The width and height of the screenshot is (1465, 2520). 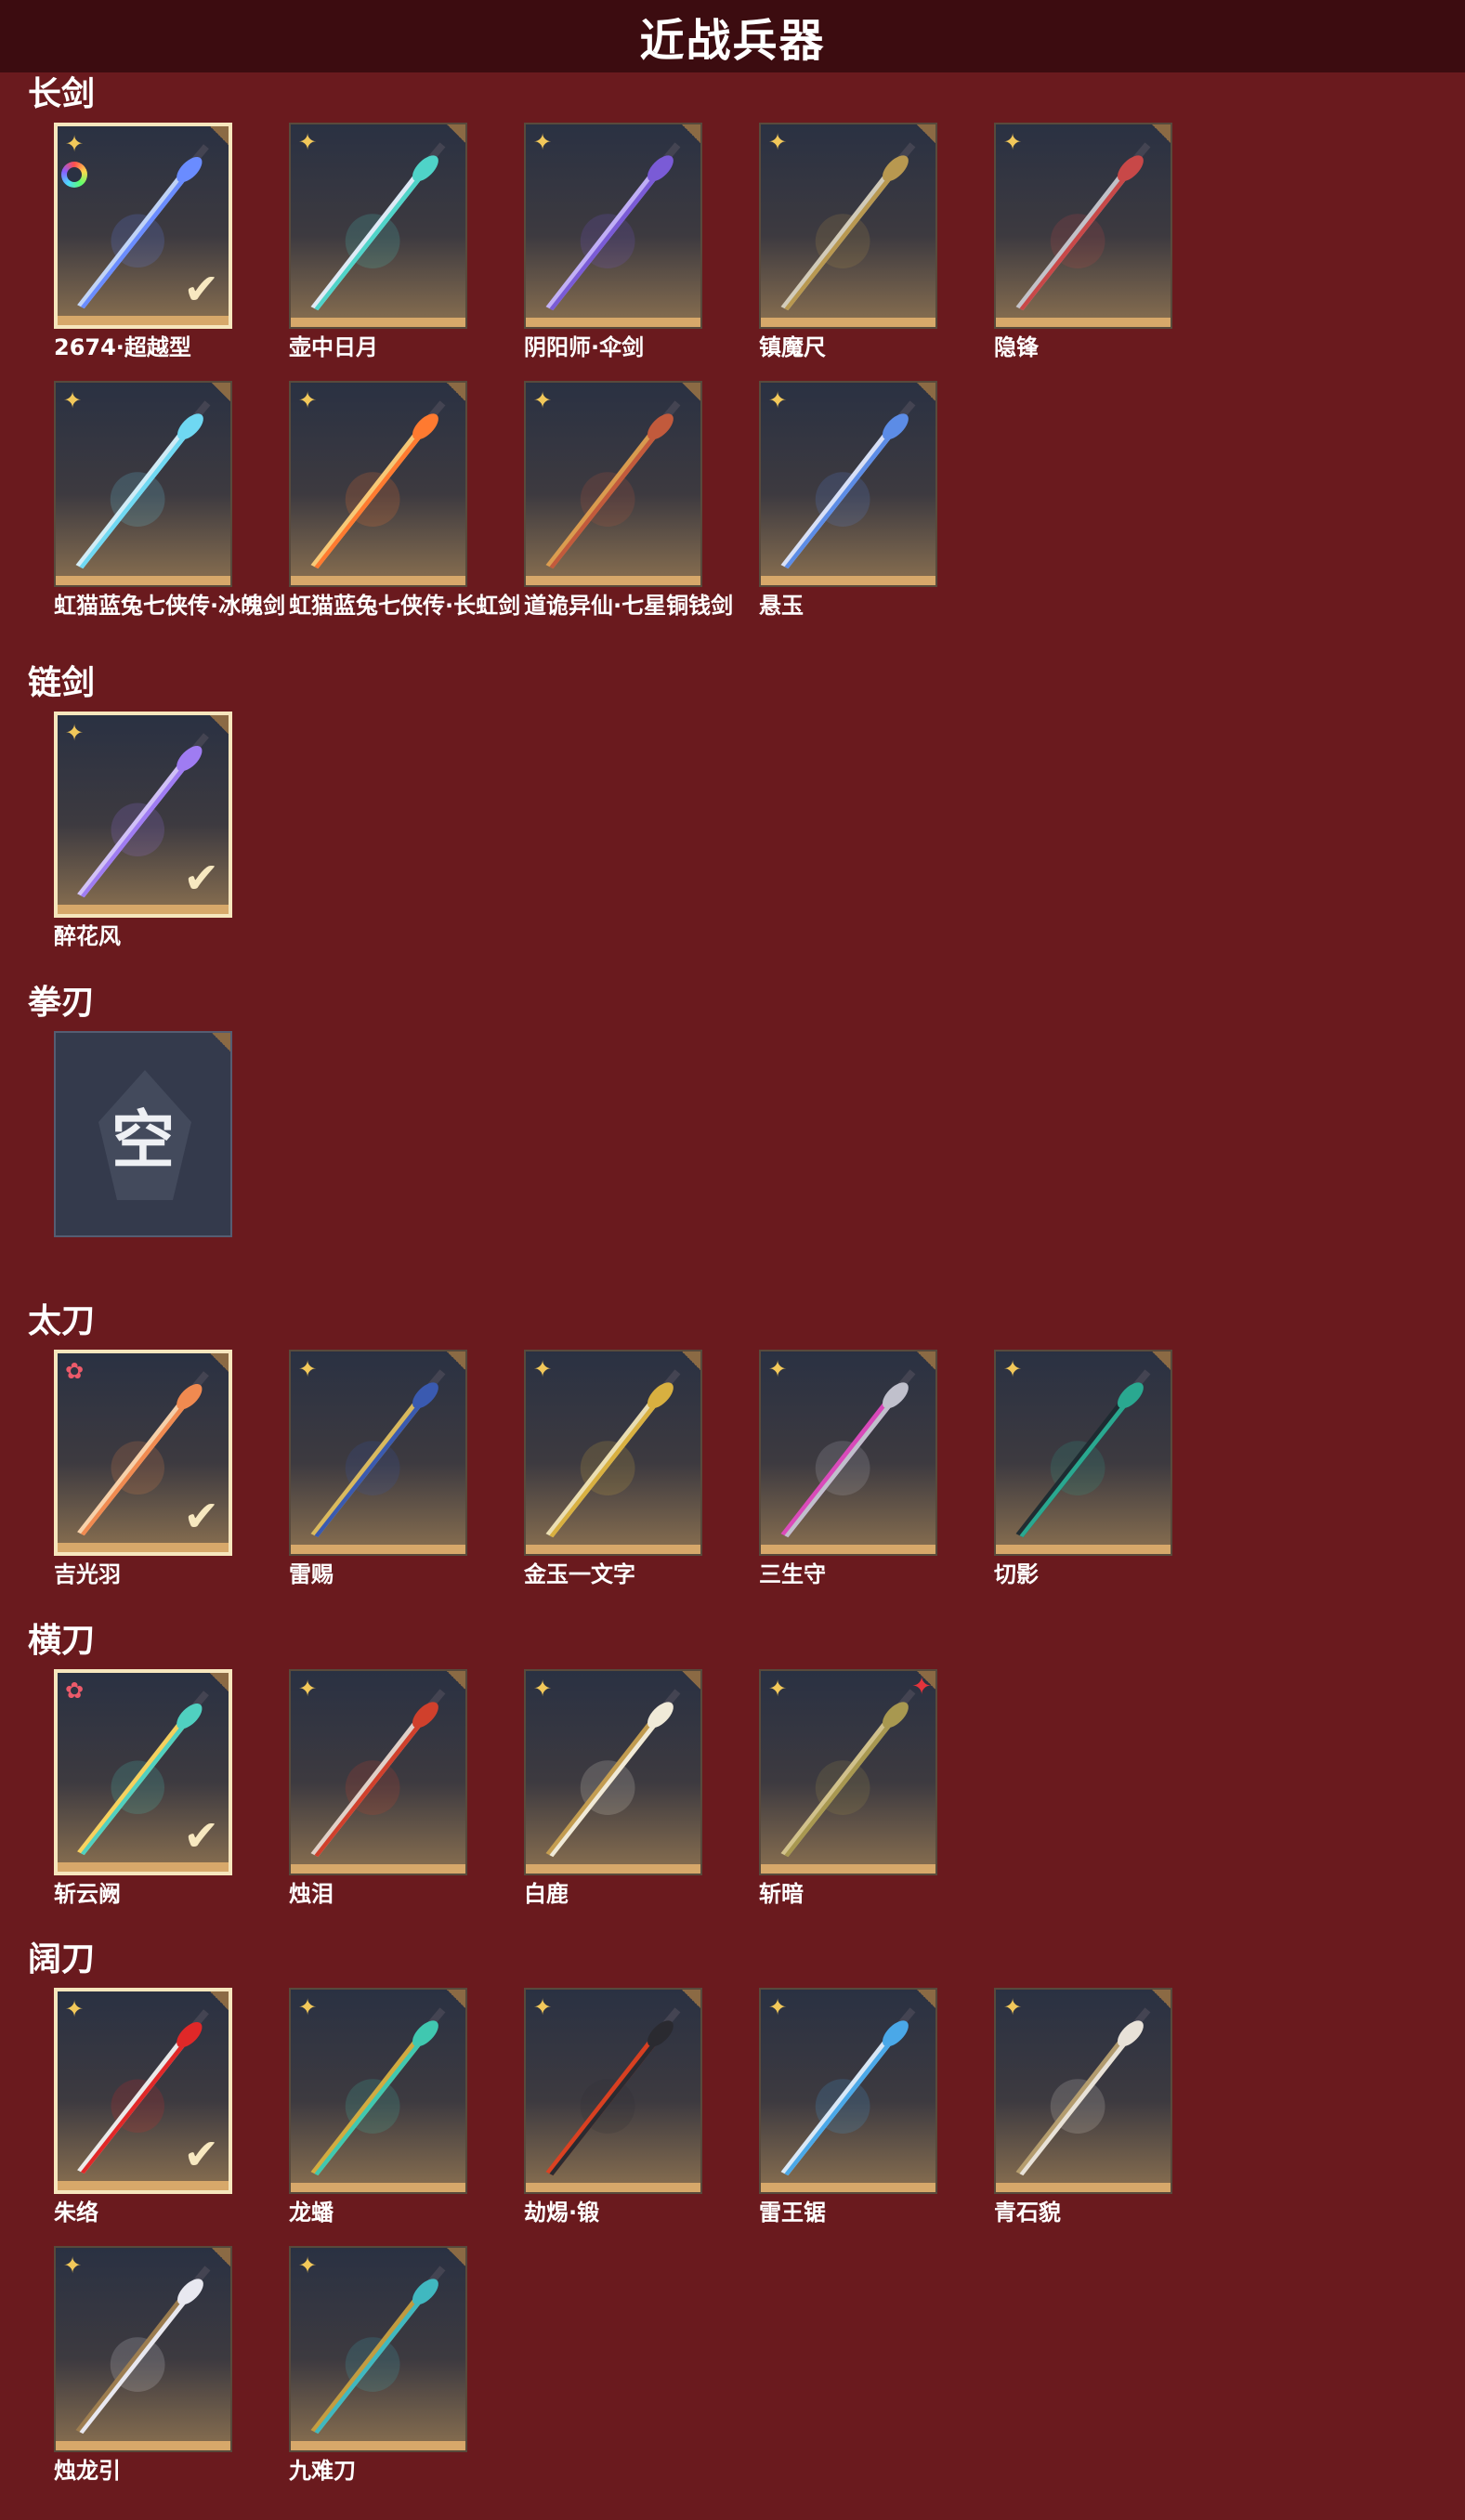 What do you see at coordinates (62, 1321) in the screenshot?
I see `section-title: 太刀` at bounding box center [62, 1321].